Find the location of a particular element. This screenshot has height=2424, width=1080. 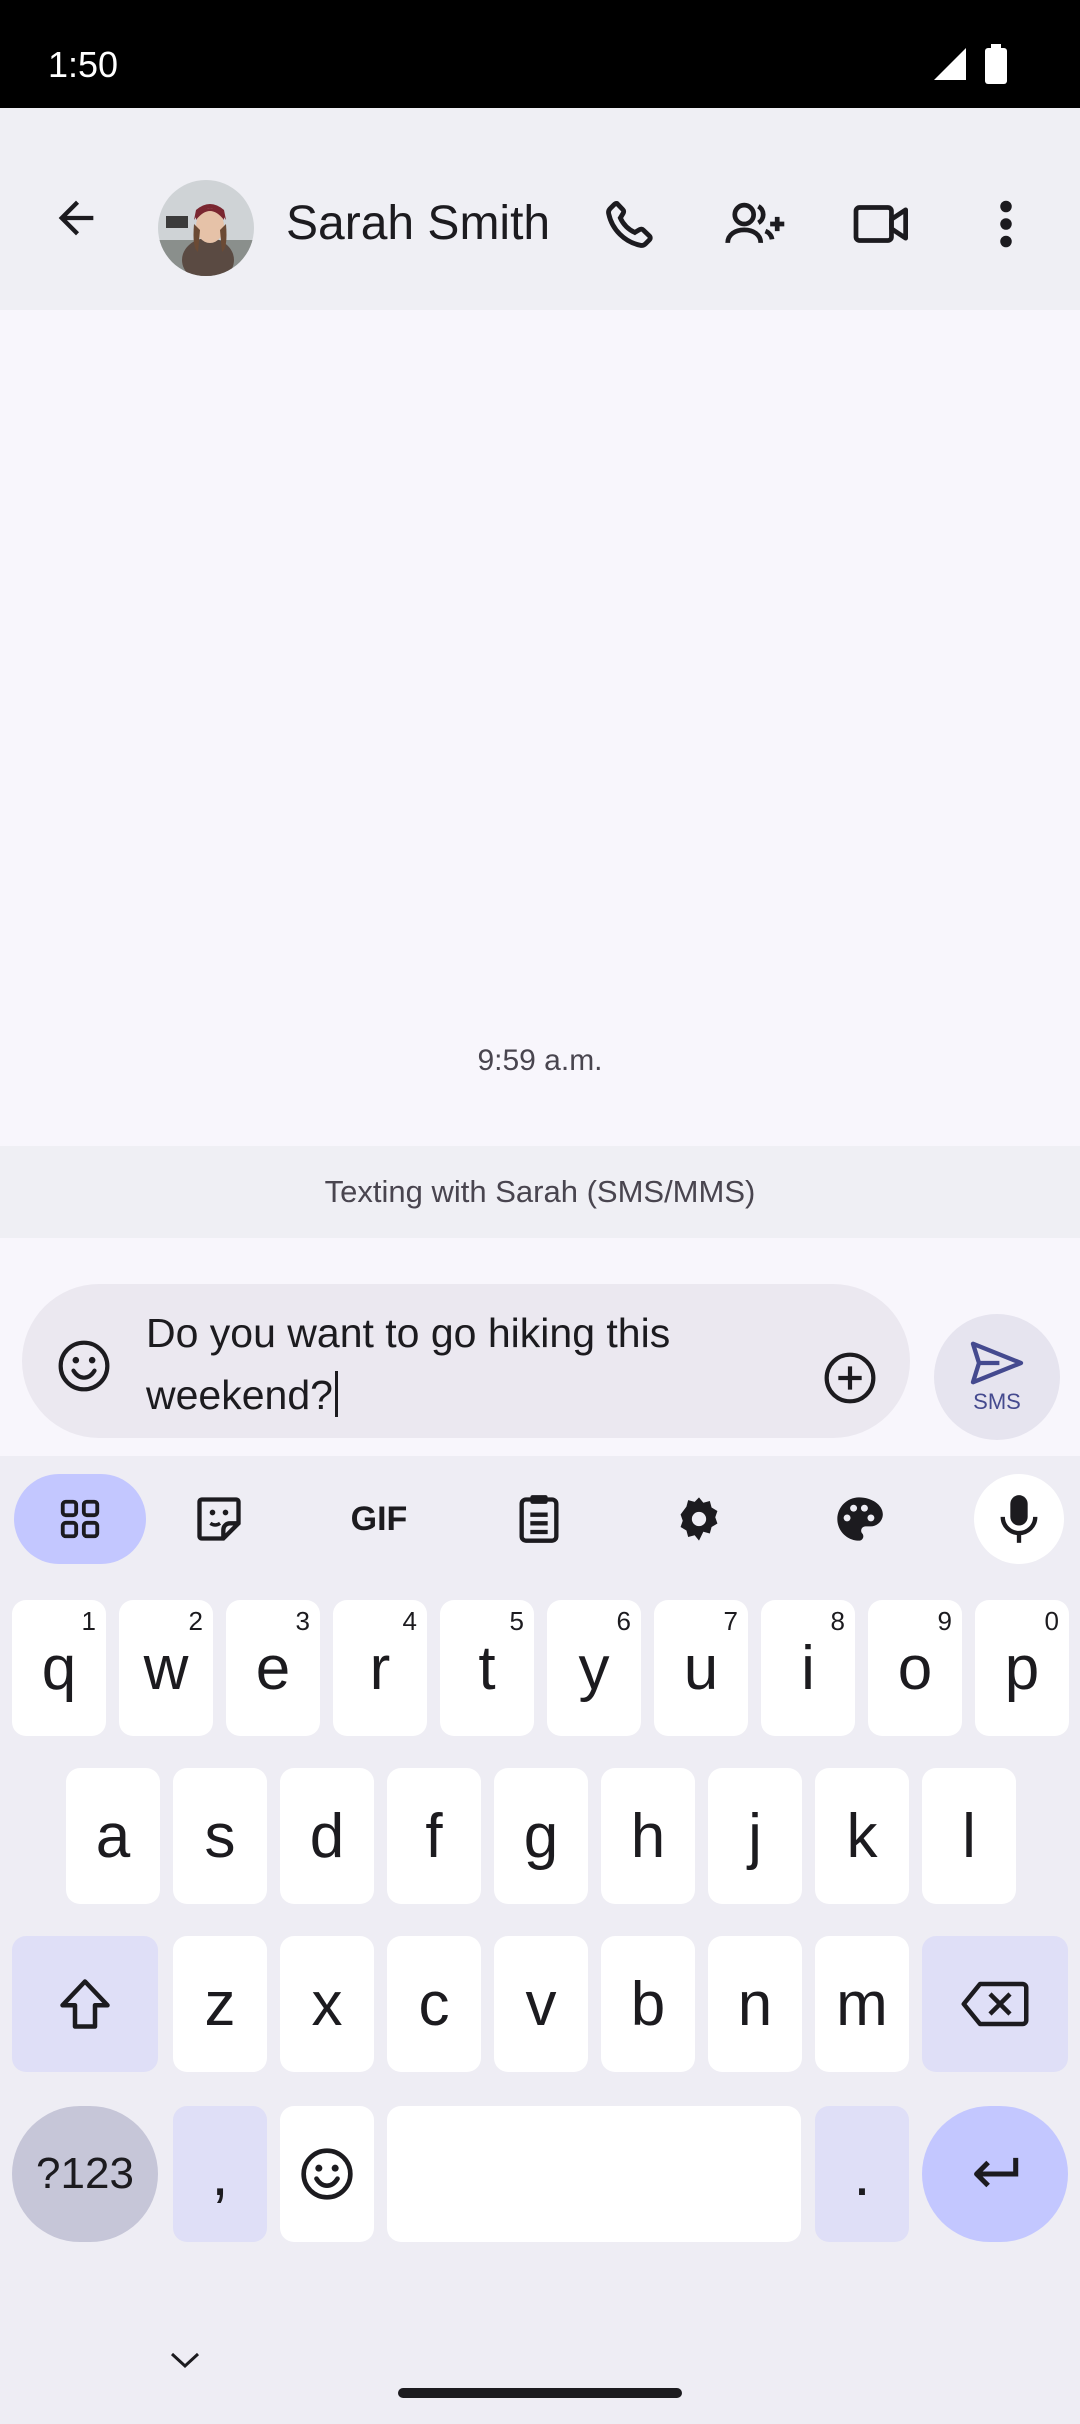

backspace-key is located at coordinates (995, 2004).